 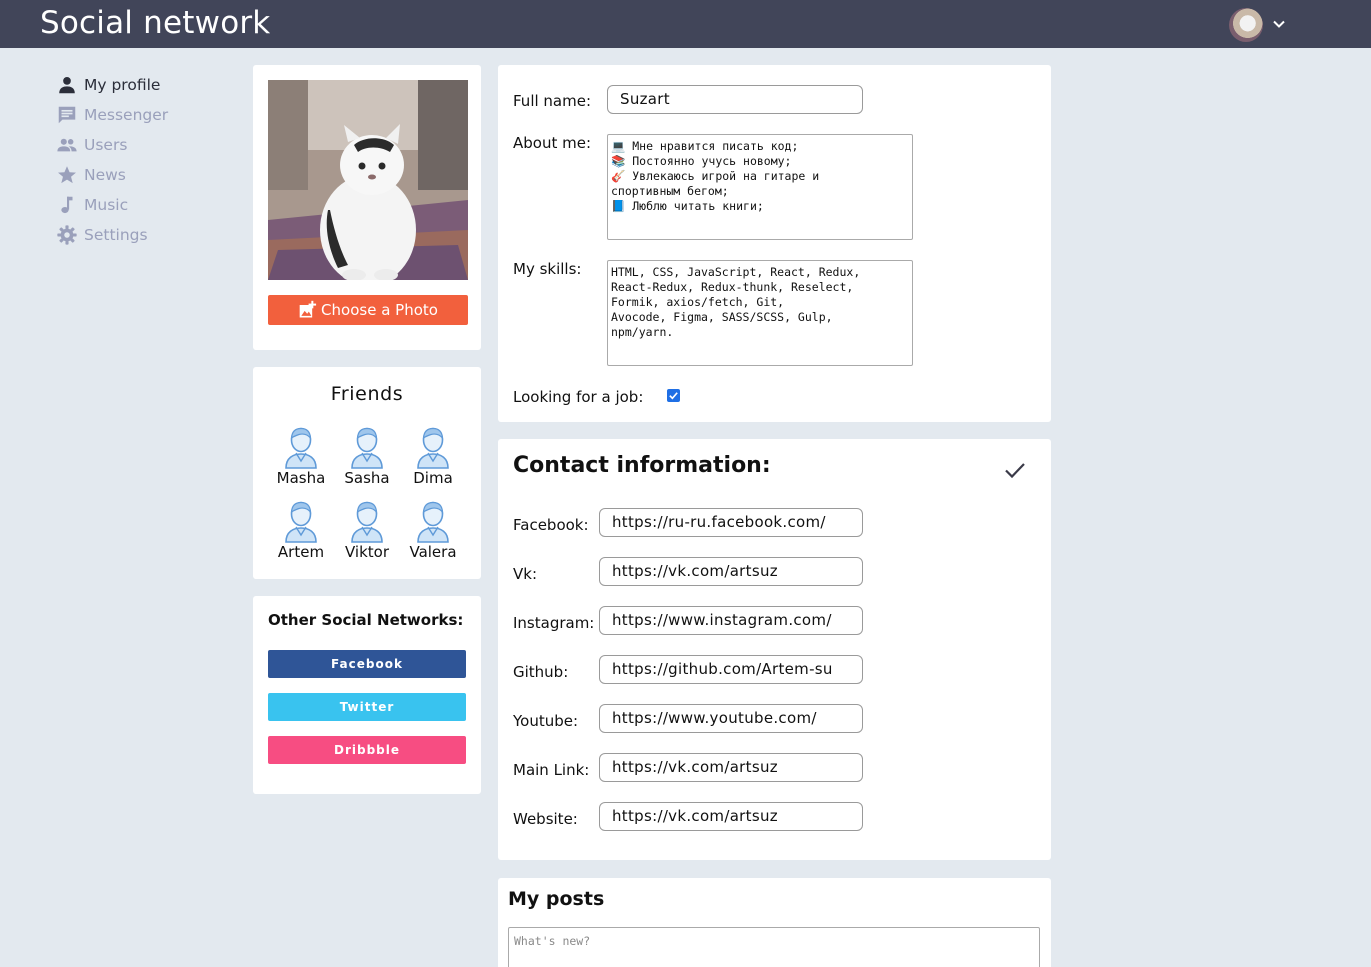 What do you see at coordinates (367, 394) in the screenshot?
I see `friends-title: Friends` at bounding box center [367, 394].